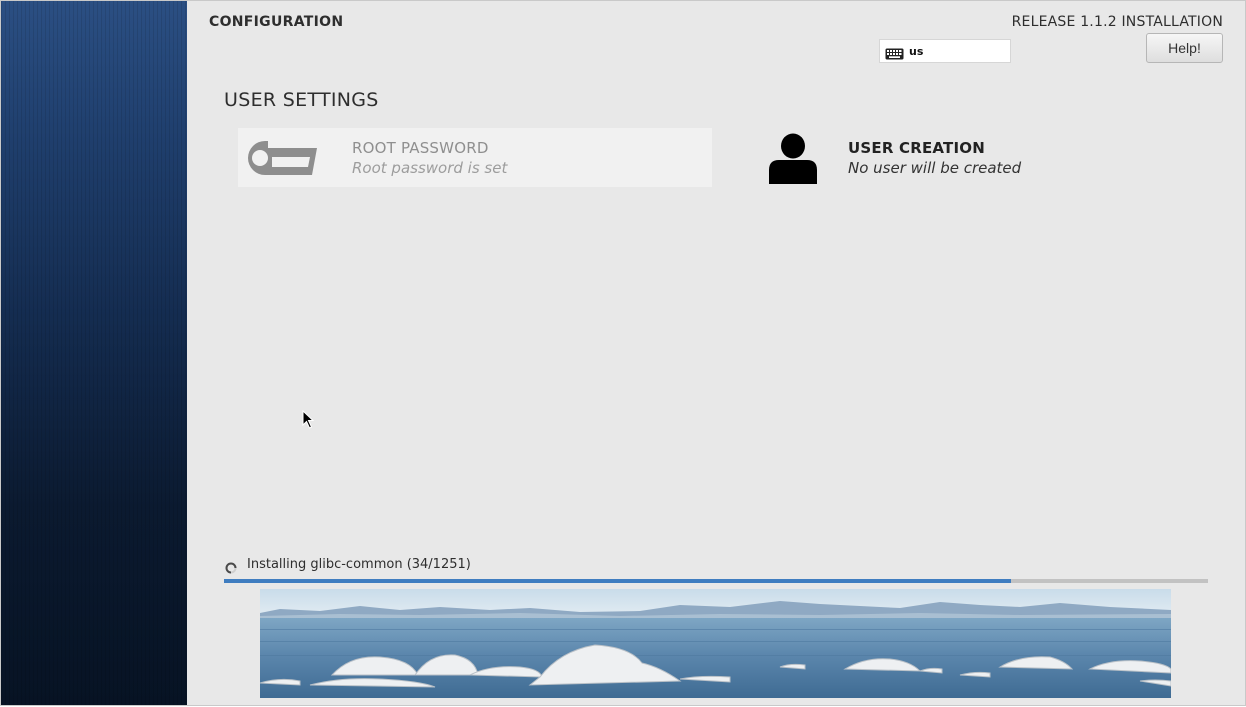 This screenshot has height=707, width=1246. Describe the element at coordinates (1184, 48) in the screenshot. I see `help-button: Help!` at that location.